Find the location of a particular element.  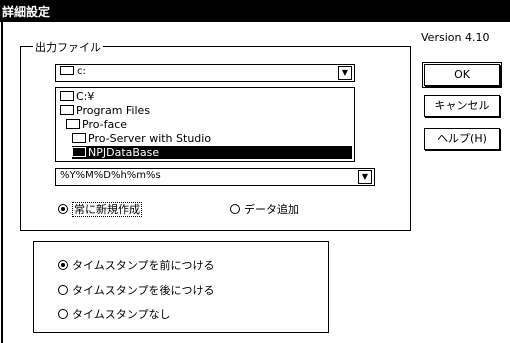

folder-label: C:¥ is located at coordinates (85, 96).